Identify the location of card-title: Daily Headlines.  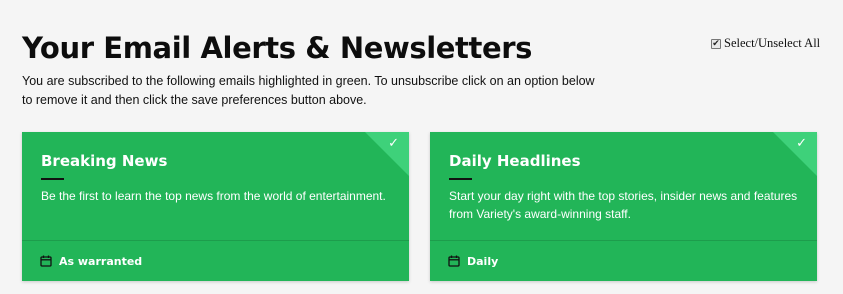
(515, 161).